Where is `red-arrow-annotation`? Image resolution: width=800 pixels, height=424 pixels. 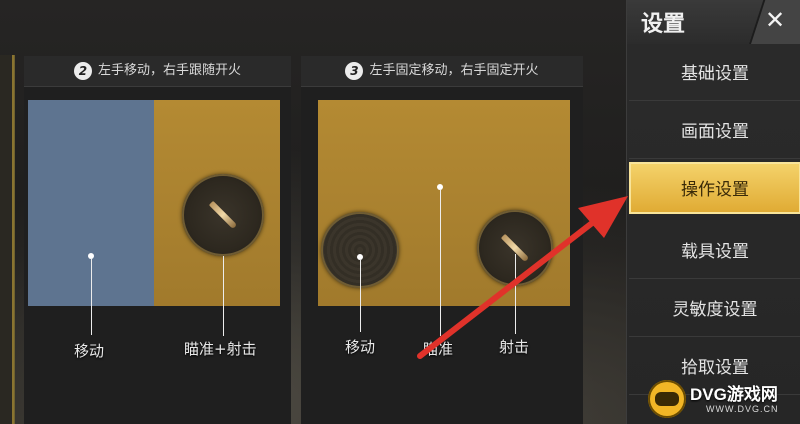 red-arrow-annotation is located at coordinates (522, 277).